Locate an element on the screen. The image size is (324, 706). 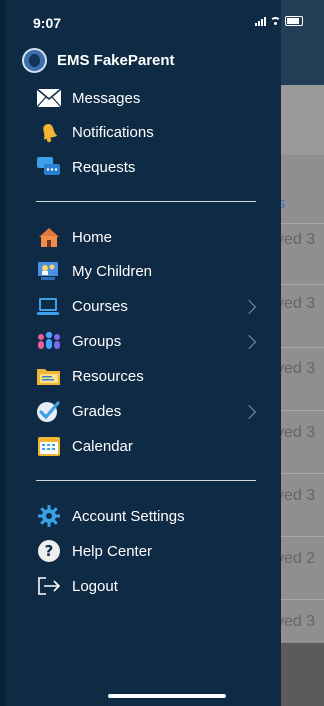
menu-item-messages: Messages is located at coordinates (88, 98).